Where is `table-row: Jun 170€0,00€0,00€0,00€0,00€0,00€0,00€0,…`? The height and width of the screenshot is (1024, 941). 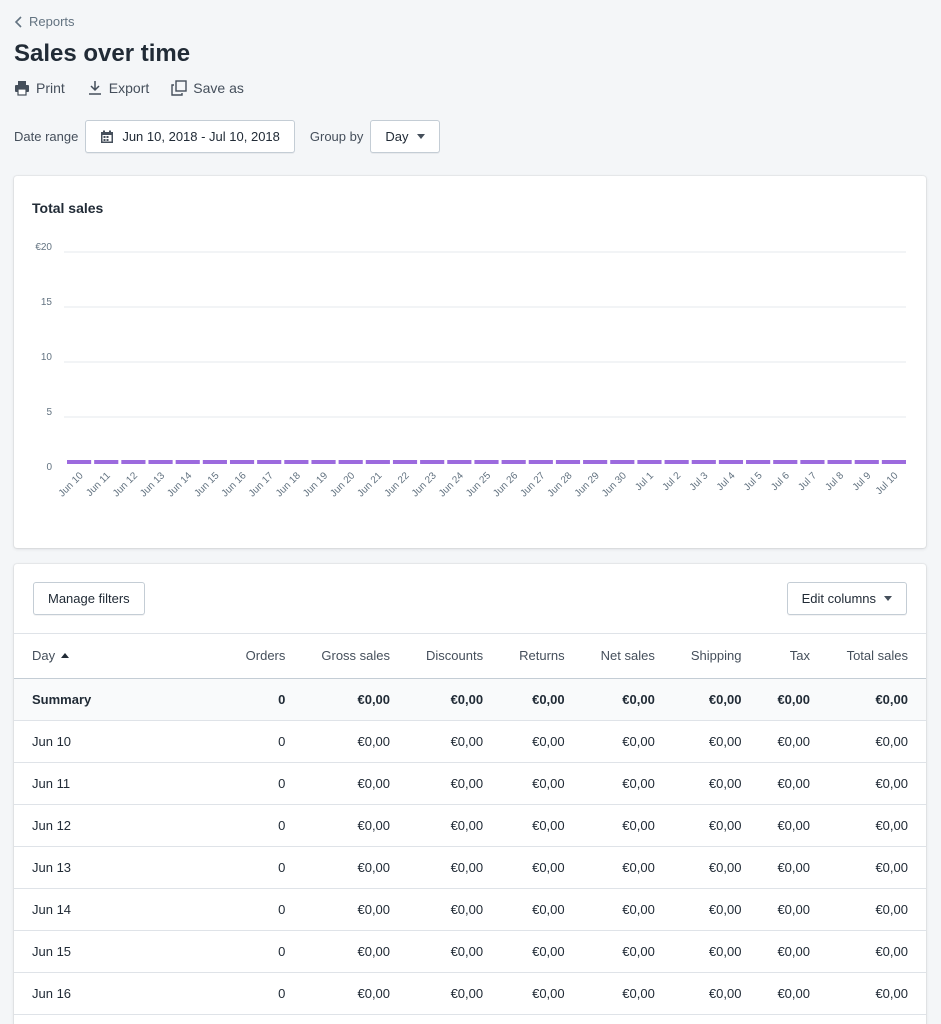 table-row: Jun 170€0,00€0,00€0,00€0,00€0,00€0,00€0,… is located at coordinates (470, 1019).